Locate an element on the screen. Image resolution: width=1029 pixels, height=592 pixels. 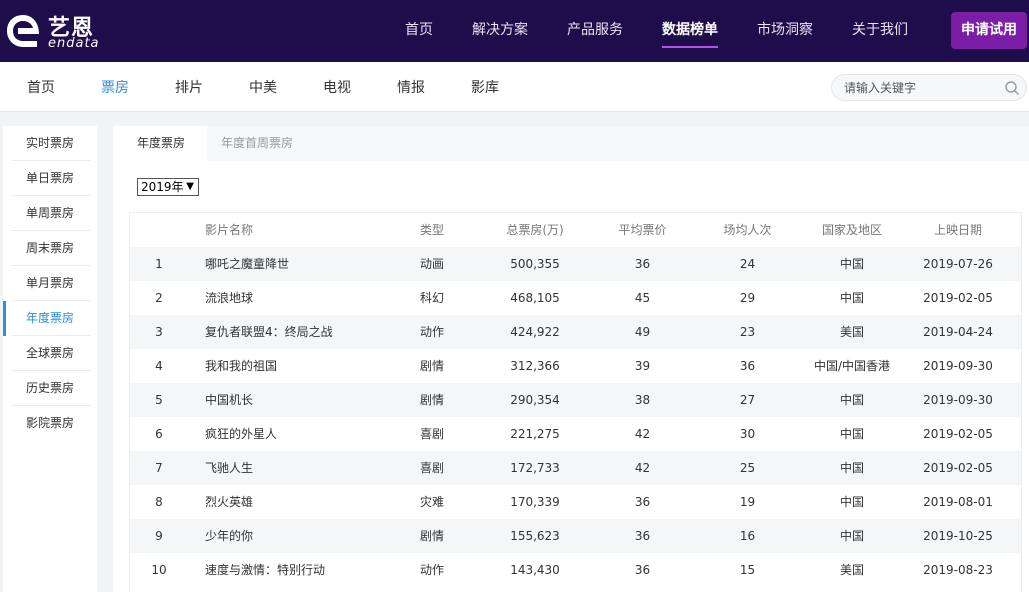
tab-yearly-box-office: 年度票房 is located at coordinates (160, 143).